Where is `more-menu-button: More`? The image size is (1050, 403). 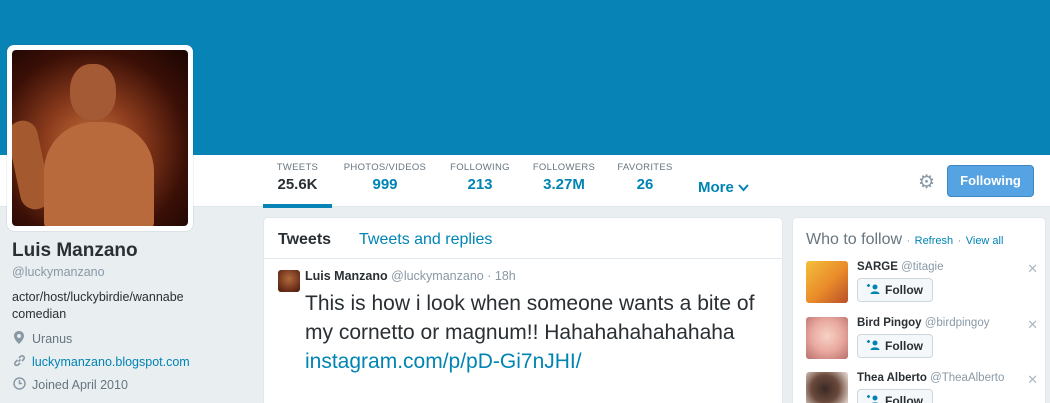 more-menu-button: More is located at coordinates (723, 187).